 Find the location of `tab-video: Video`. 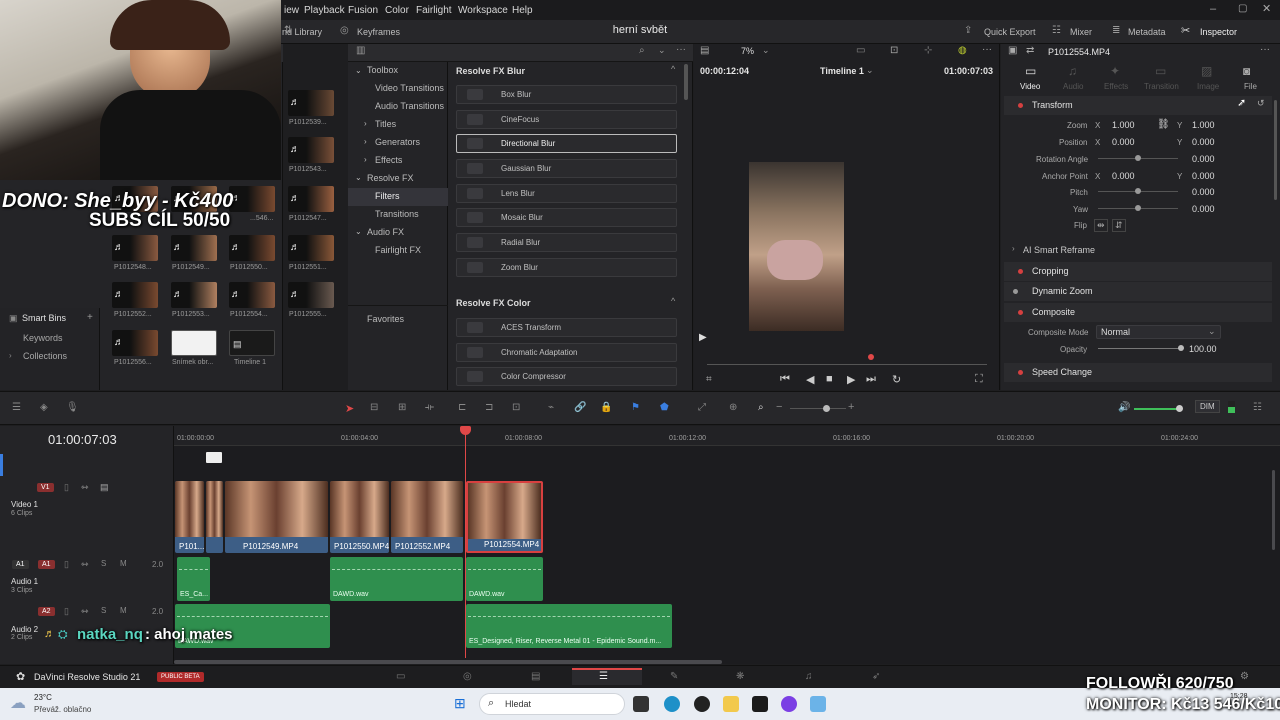

tab-video: Video is located at coordinates (1030, 86).